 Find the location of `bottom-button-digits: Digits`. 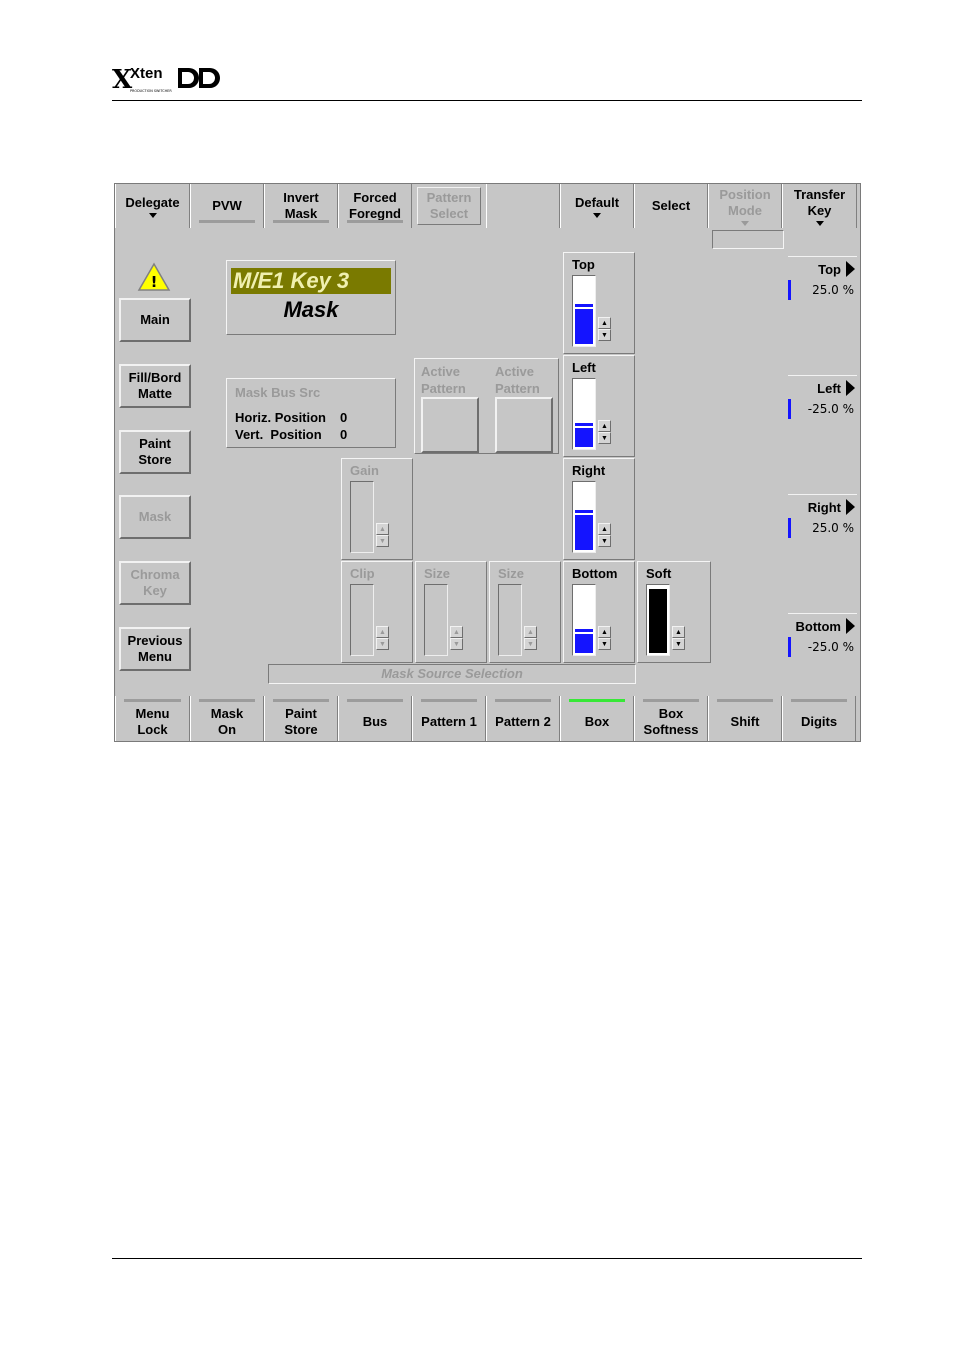

bottom-button-digits: Digits is located at coordinates (819, 718).